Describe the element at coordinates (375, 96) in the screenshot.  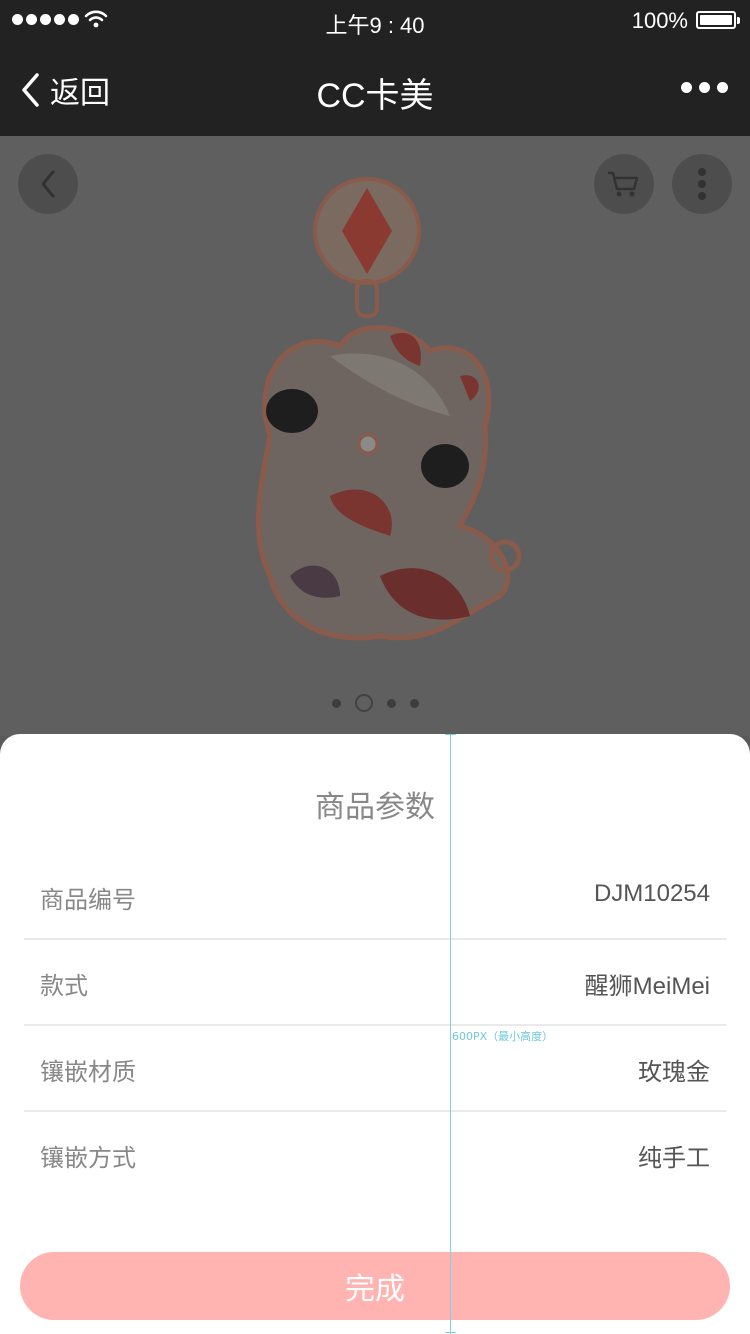
I see `nav-title: CC卡美` at that location.